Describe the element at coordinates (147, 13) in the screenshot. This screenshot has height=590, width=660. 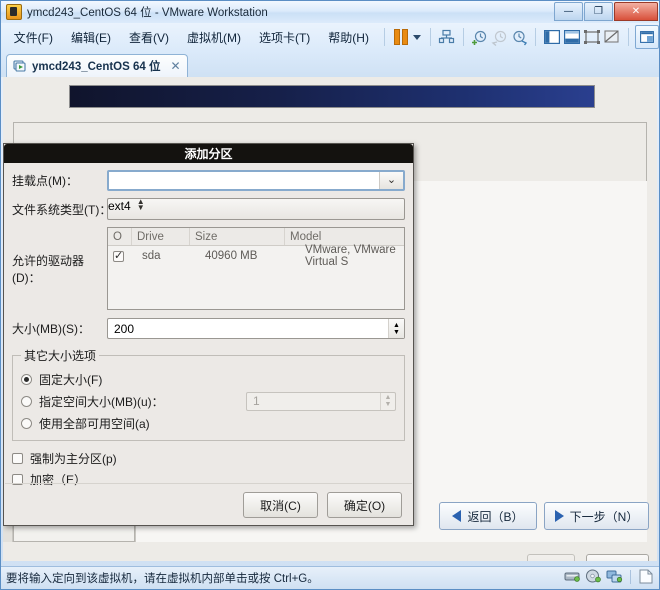
I see `window-title: ymcd243_CentOS 64 位 - VMware Workstation` at that location.